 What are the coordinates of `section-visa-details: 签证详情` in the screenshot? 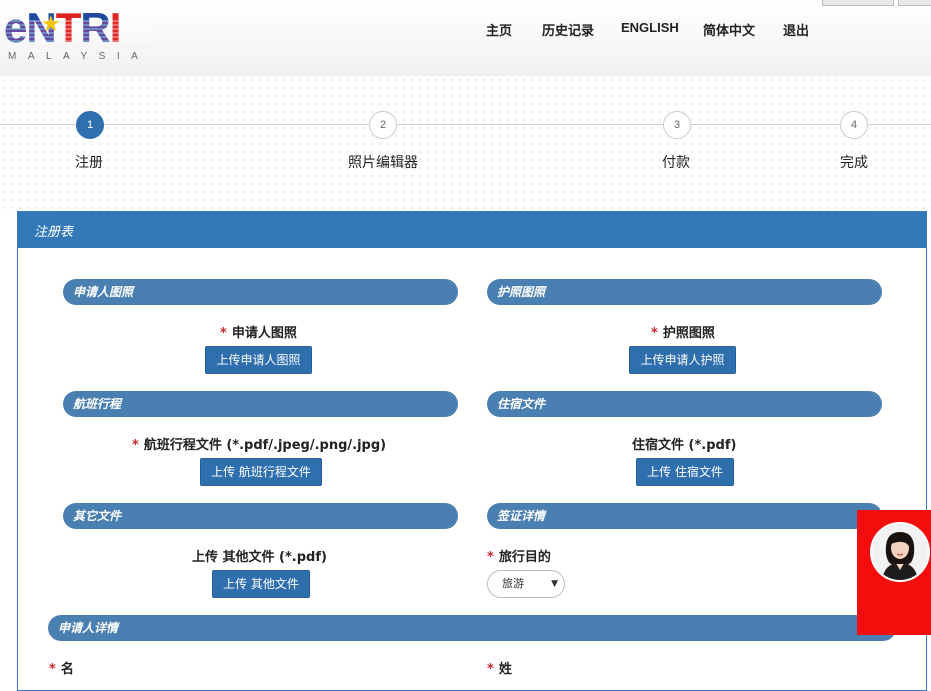 It's located at (684, 516).